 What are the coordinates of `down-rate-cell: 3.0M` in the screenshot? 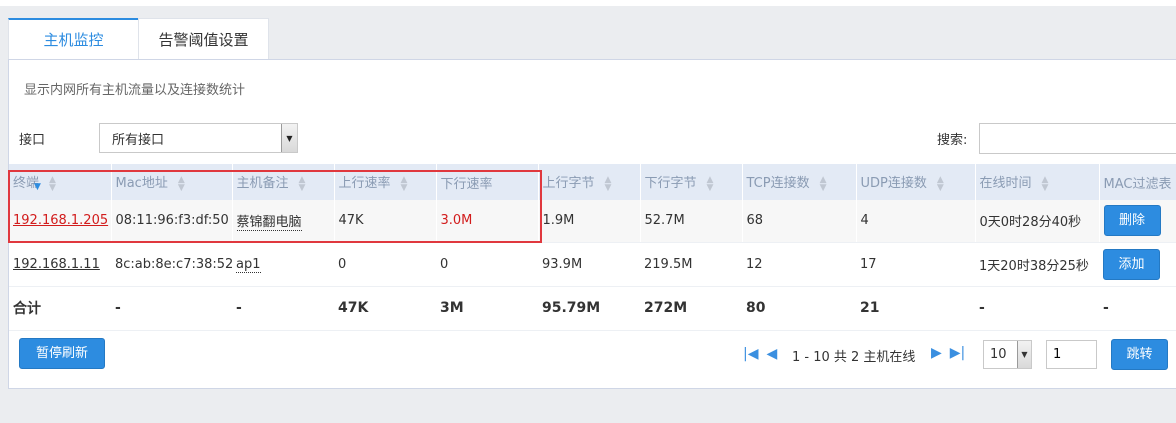 It's located at (487, 221).